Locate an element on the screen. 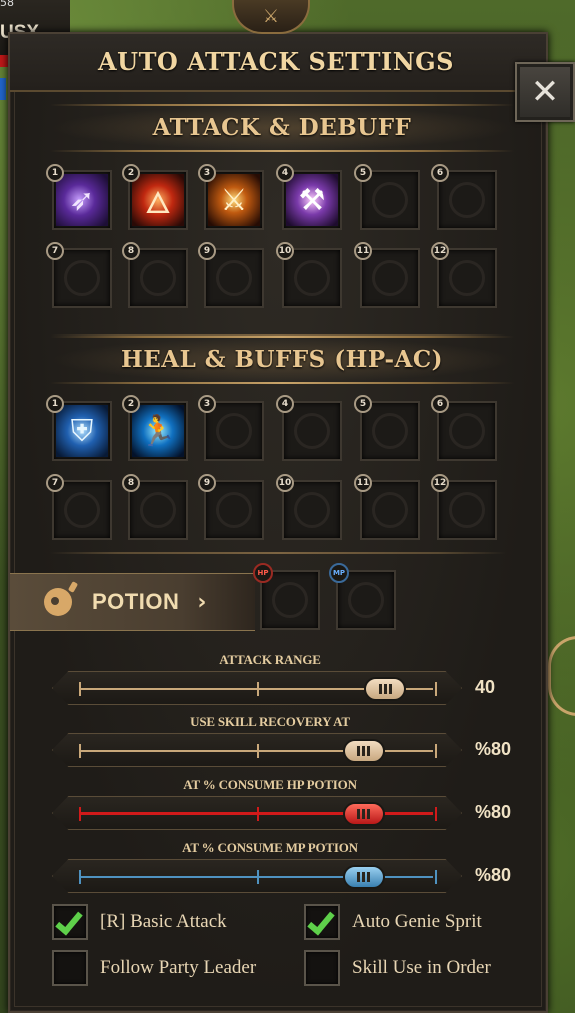 Image resolution: width=575 pixels, height=1013 pixels. auto-genie-checkbox is located at coordinates (322, 922).